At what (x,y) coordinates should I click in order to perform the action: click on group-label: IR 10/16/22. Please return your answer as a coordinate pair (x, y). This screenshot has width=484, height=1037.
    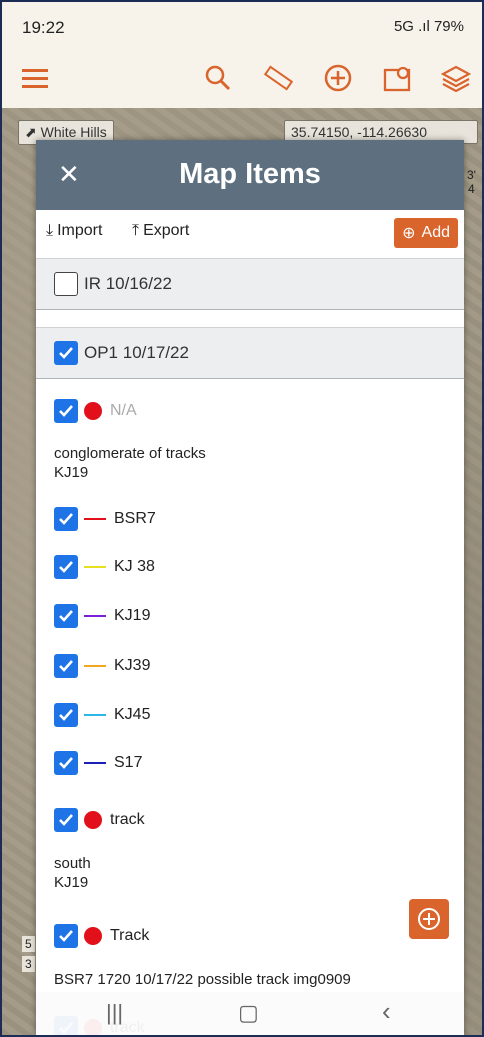
    Looking at the image, I should click on (128, 283).